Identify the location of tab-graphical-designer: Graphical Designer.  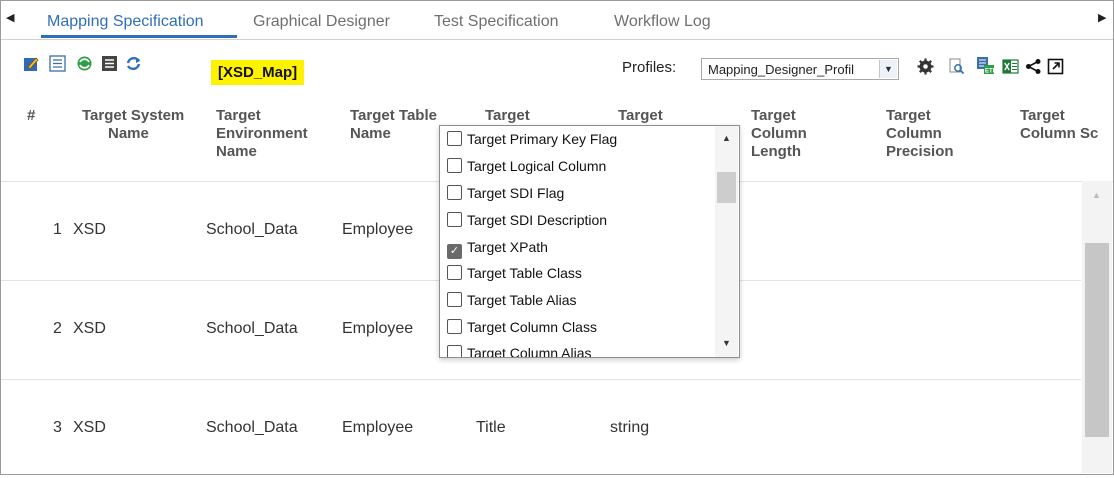
(321, 22).